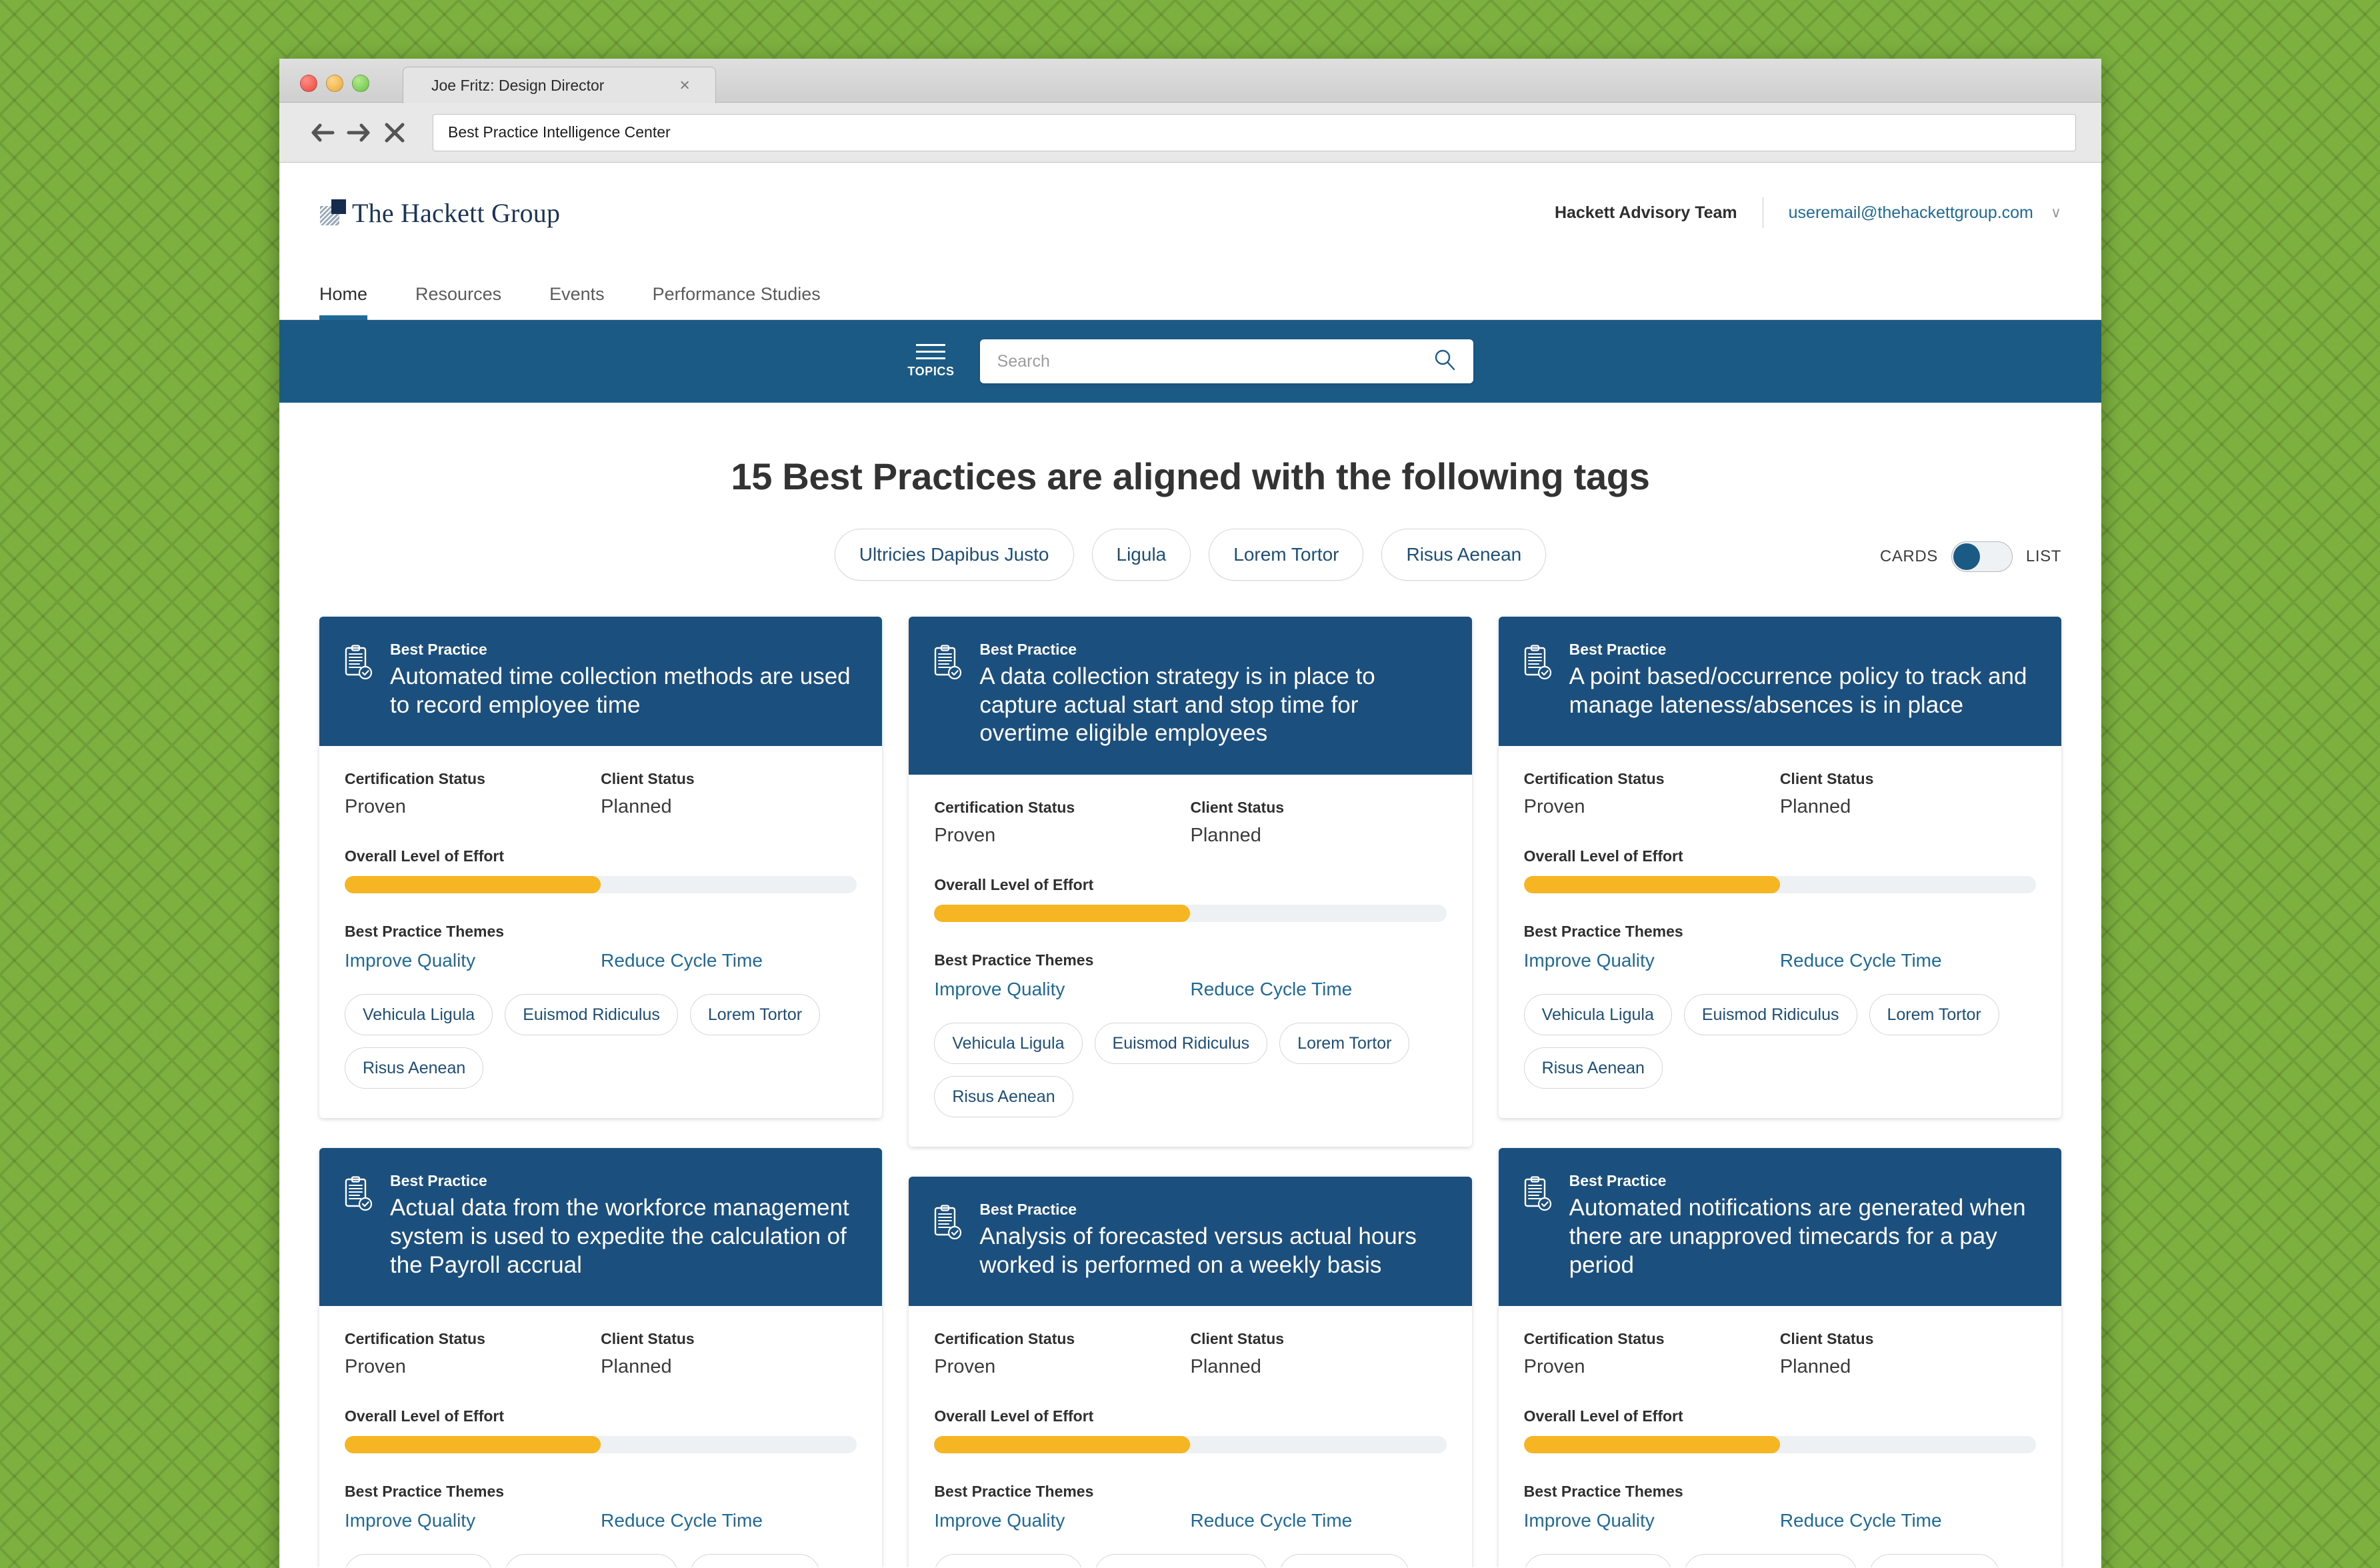 The image size is (2380, 1568). I want to click on nav-item-events: Events, so click(577, 301).